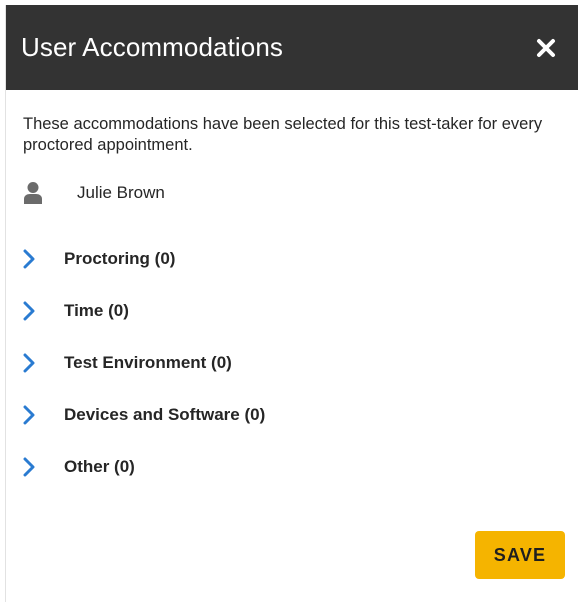  I want to click on modal-header: User Accommodations, so click(292, 47).